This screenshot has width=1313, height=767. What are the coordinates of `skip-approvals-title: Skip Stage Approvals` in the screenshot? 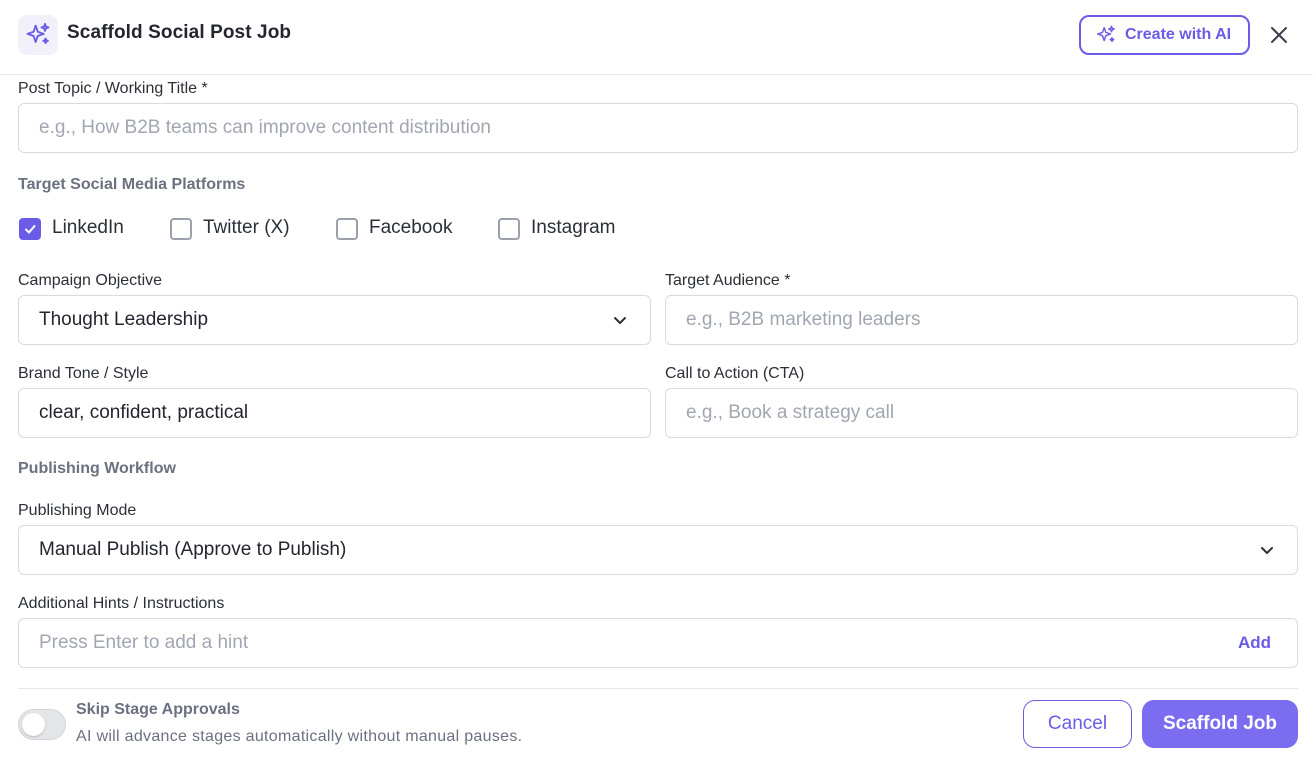 It's located at (158, 709).